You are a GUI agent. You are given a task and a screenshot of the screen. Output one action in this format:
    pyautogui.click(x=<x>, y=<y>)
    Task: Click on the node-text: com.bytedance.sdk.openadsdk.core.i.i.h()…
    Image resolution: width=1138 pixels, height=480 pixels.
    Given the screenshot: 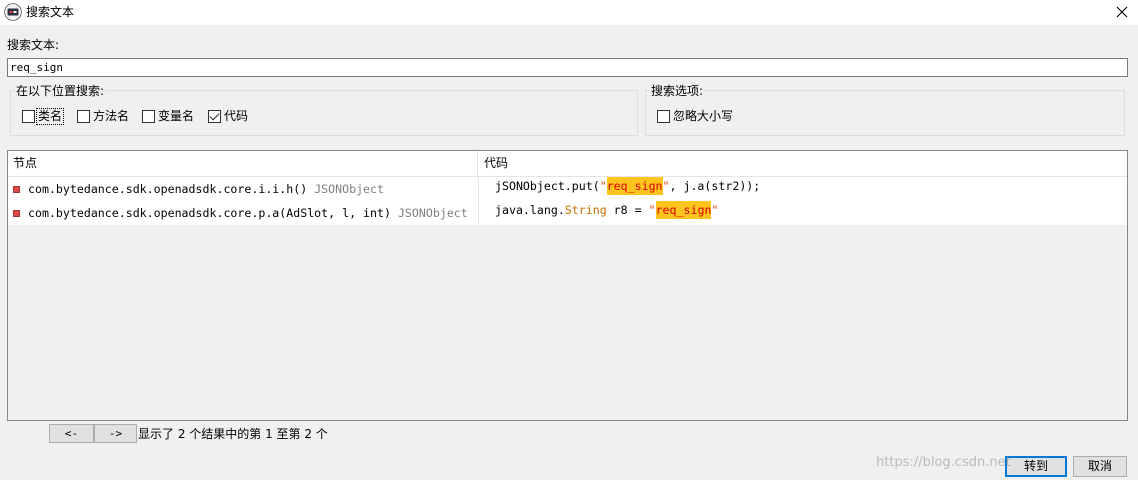 What is the action you would take?
    pyautogui.click(x=206, y=189)
    